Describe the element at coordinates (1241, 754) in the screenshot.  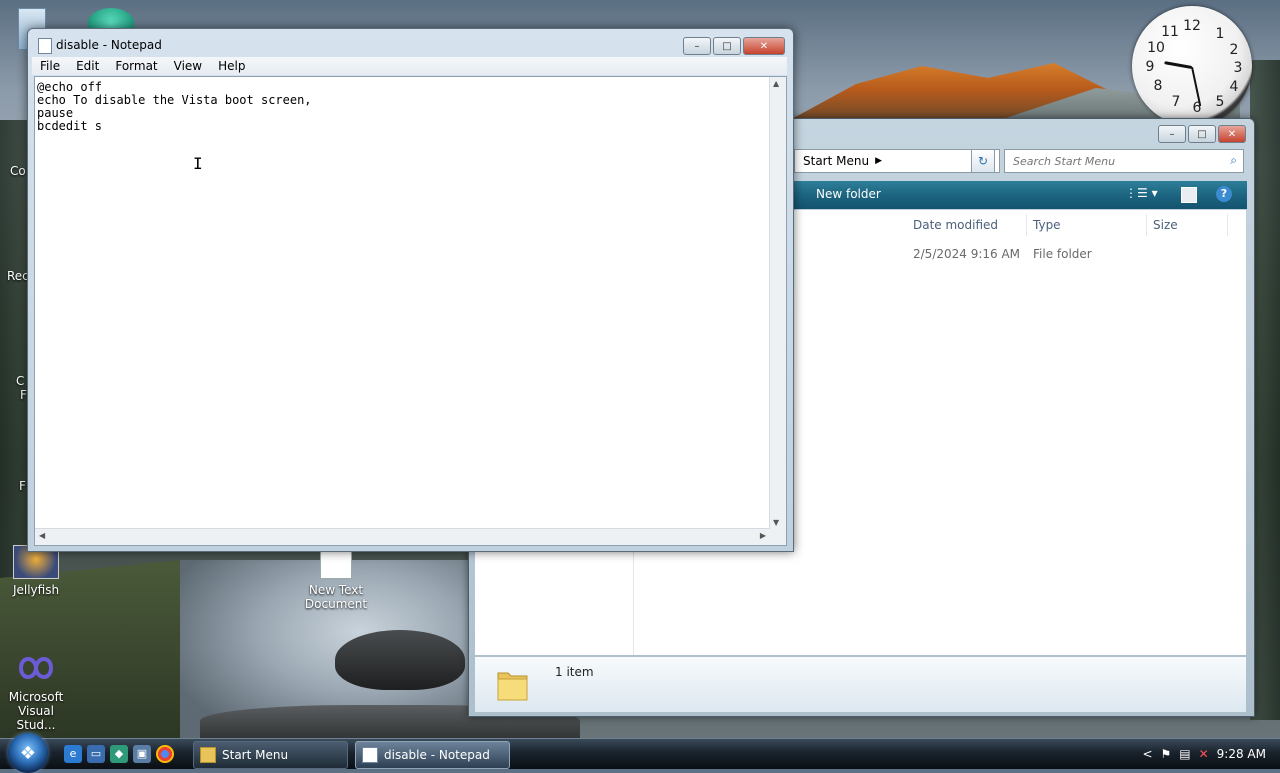
I see `clock-time: 9:28 AM` at that location.